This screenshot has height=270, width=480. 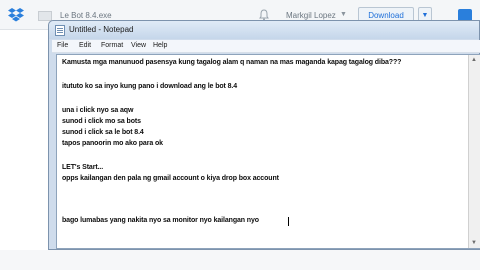 What do you see at coordinates (264, 30) in the screenshot?
I see `notepad-titlebar: Untitled - Notepad` at bounding box center [264, 30].